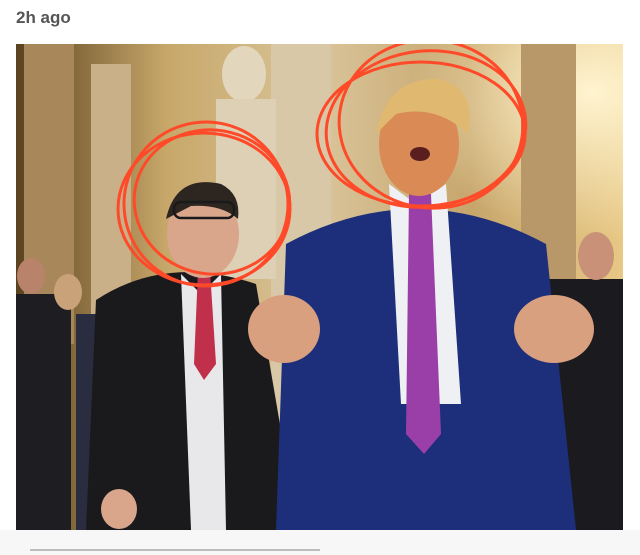  Describe the element at coordinates (320, 542) in the screenshot. I see `post-footer` at that location.